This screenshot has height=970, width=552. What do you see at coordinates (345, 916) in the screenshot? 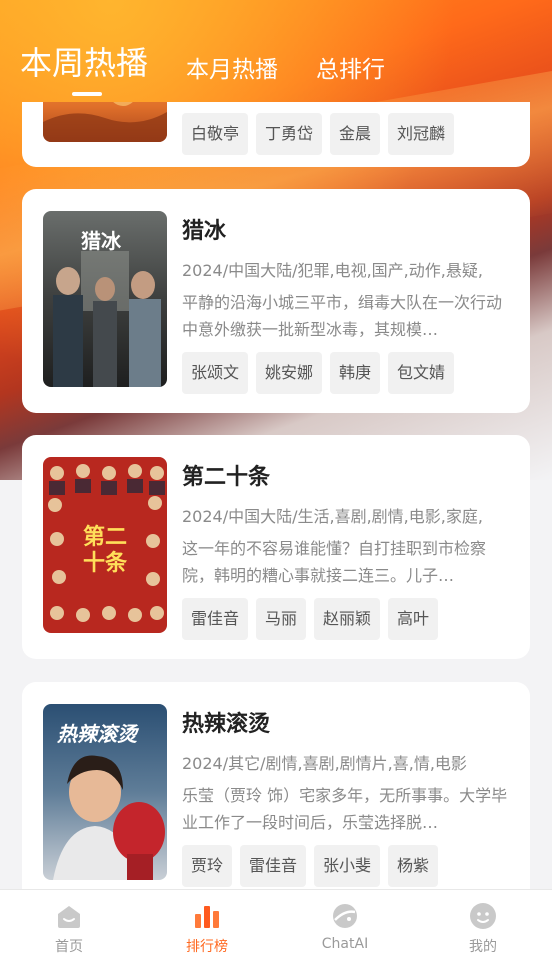
I see `chat-ai-icon` at bounding box center [345, 916].